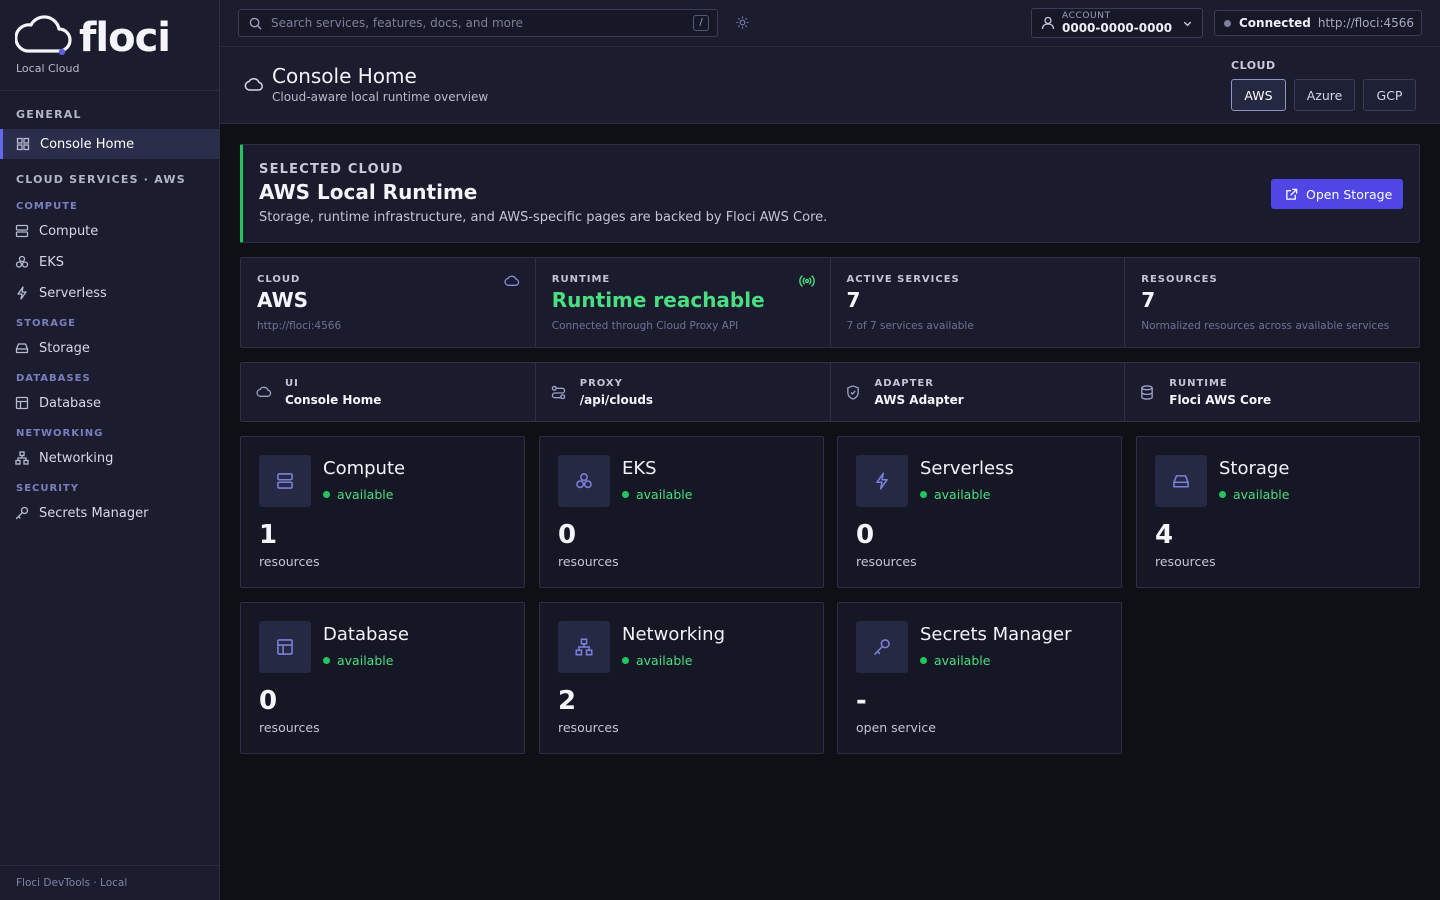 The image size is (1440, 900). What do you see at coordinates (852, 392) in the screenshot?
I see `shield-icon` at bounding box center [852, 392].